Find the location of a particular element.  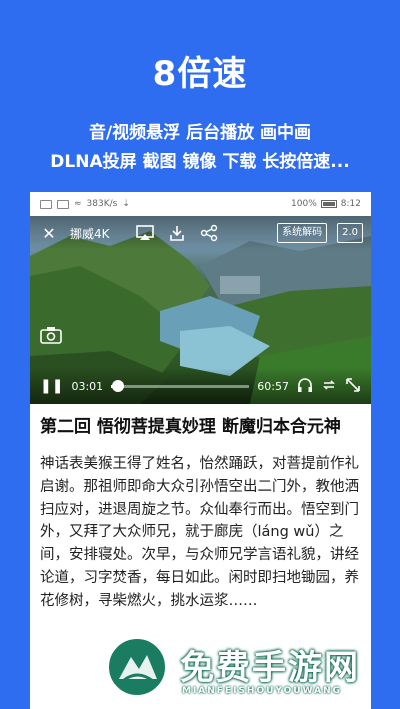

total-time: 60:57 is located at coordinates (273, 386).